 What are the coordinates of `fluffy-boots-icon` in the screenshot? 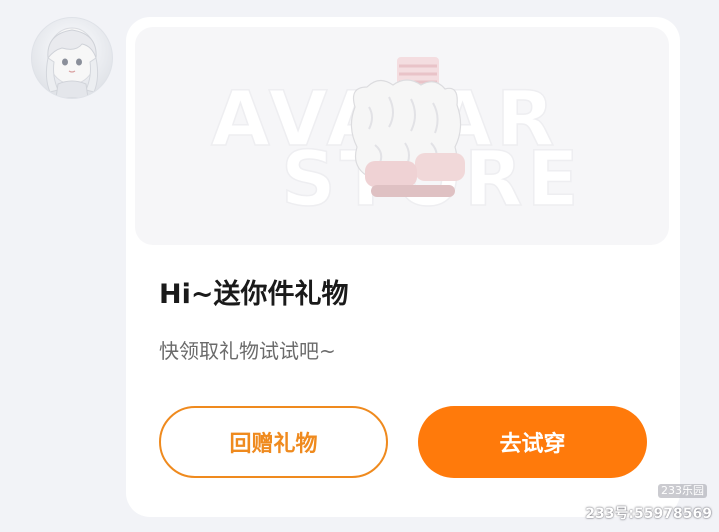 It's located at (407, 127).